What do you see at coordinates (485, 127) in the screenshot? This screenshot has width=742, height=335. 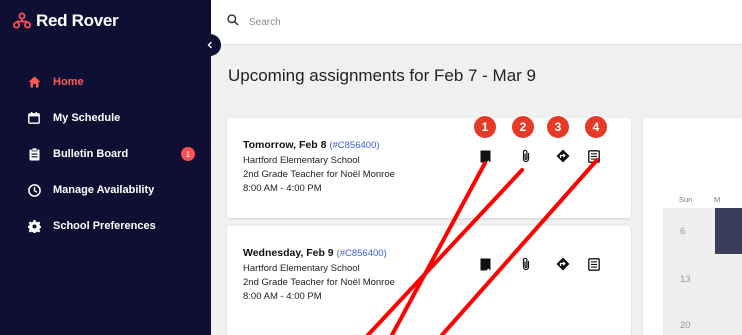 I see `callout-badge: 1` at bounding box center [485, 127].